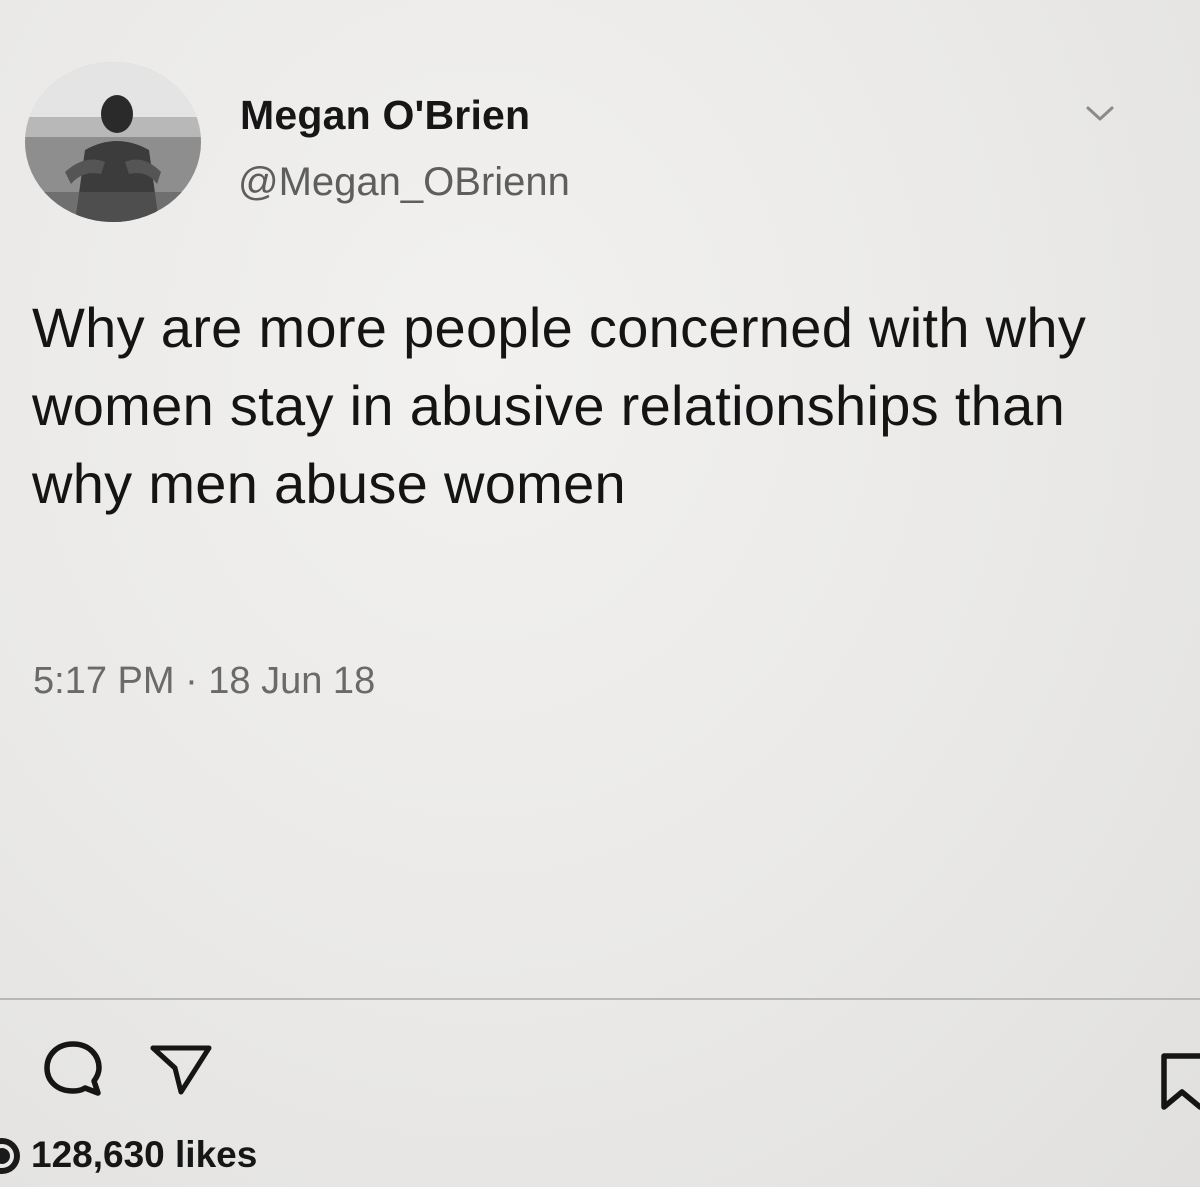 This screenshot has width=1200, height=1187. I want to click on share-icon, so click(181, 1068).